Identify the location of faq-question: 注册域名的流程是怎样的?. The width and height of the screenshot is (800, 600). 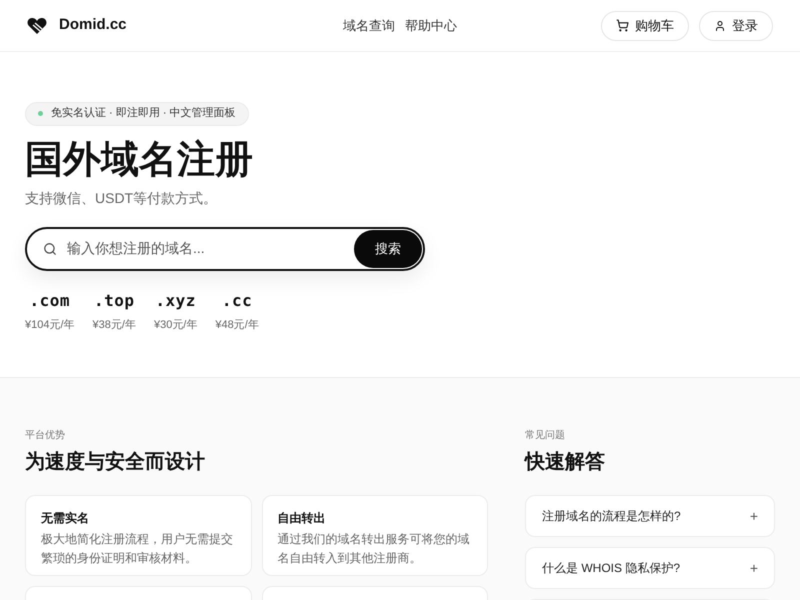
(611, 516).